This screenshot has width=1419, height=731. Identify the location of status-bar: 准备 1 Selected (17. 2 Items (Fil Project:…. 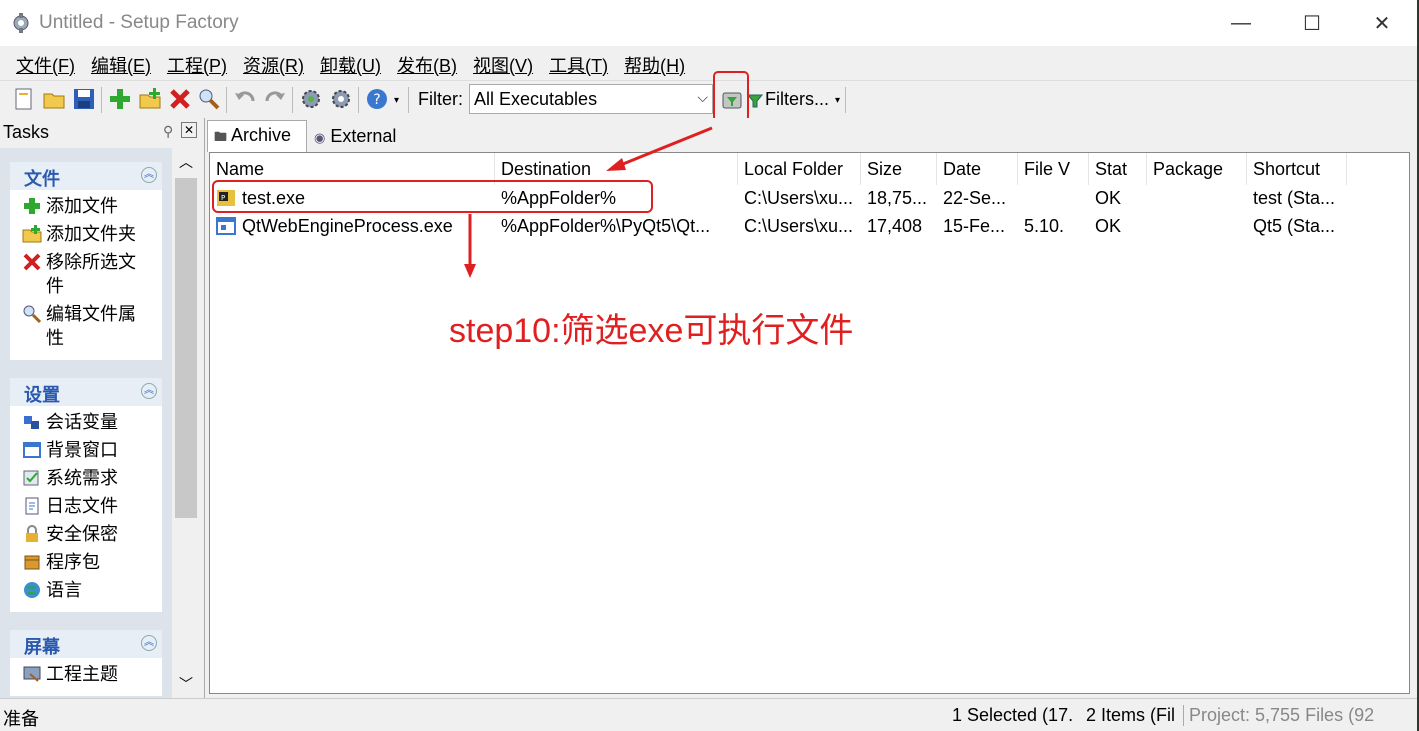
(708, 714).